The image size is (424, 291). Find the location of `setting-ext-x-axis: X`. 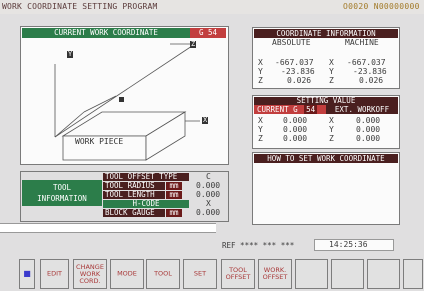

setting-ext-x-axis: X is located at coordinates (331, 120).